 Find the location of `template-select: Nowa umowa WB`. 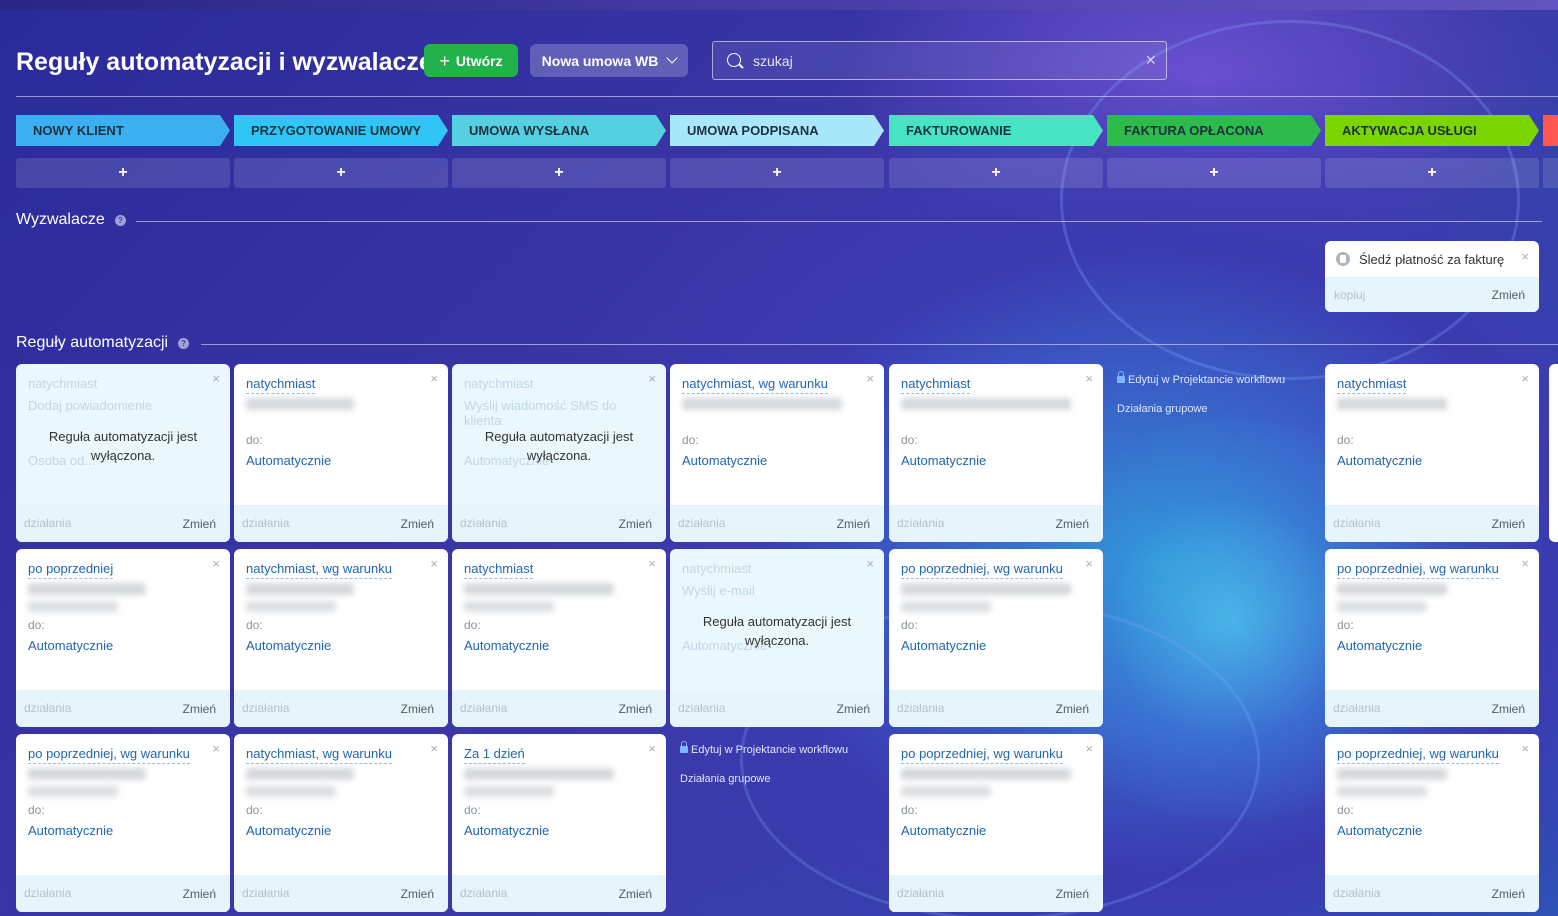

template-select: Nowa umowa WB is located at coordinates (609, 60).